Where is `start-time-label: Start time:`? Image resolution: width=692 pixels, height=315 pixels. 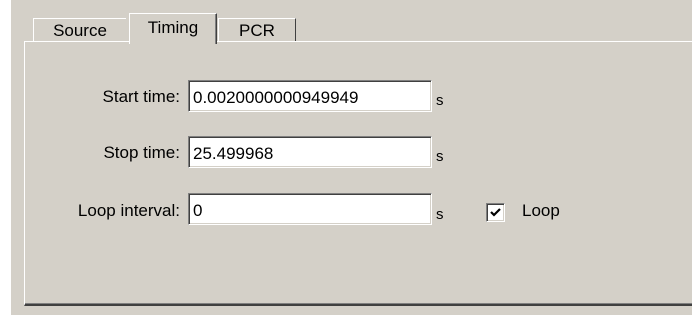
start-time-label: Start time: is located at coordinates (141, 96).